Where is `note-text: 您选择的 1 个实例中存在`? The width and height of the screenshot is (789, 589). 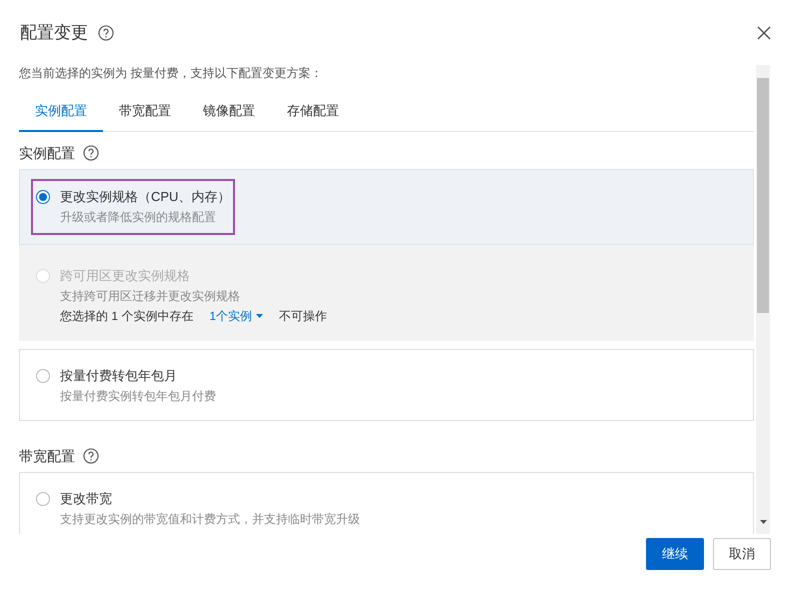
note-text: 您选择的 1 个实例中存在 is located at coordinates (127, 316).